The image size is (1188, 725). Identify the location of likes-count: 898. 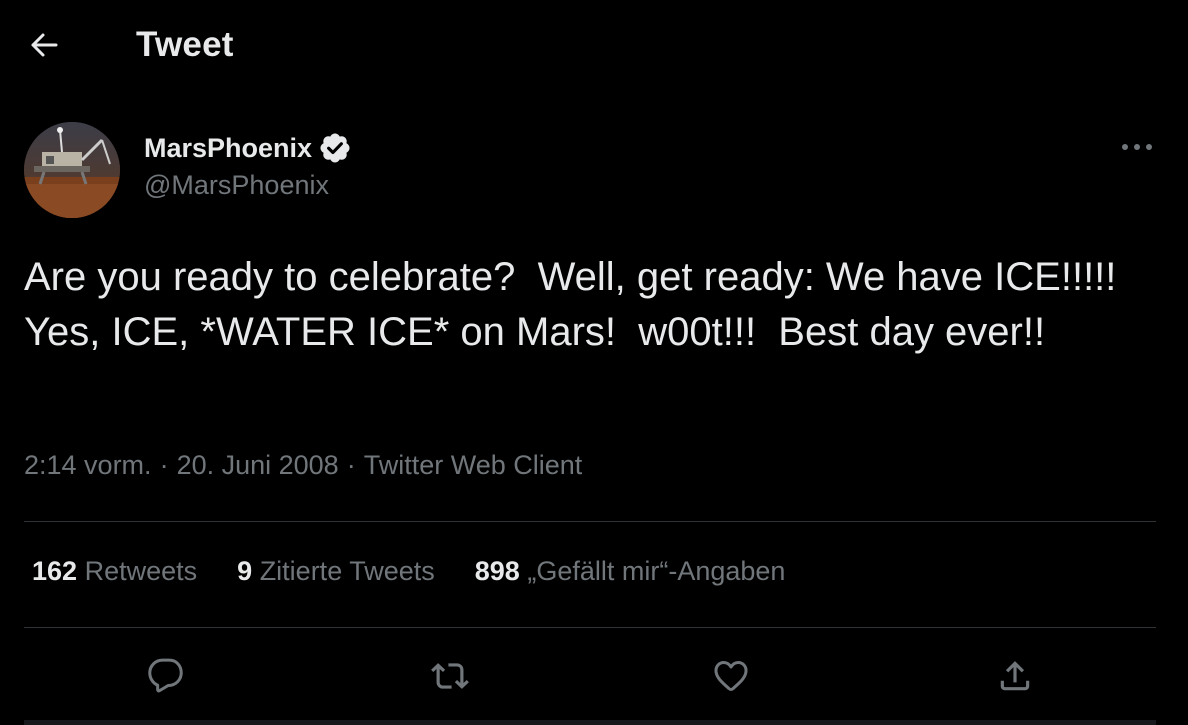
(497, 571).